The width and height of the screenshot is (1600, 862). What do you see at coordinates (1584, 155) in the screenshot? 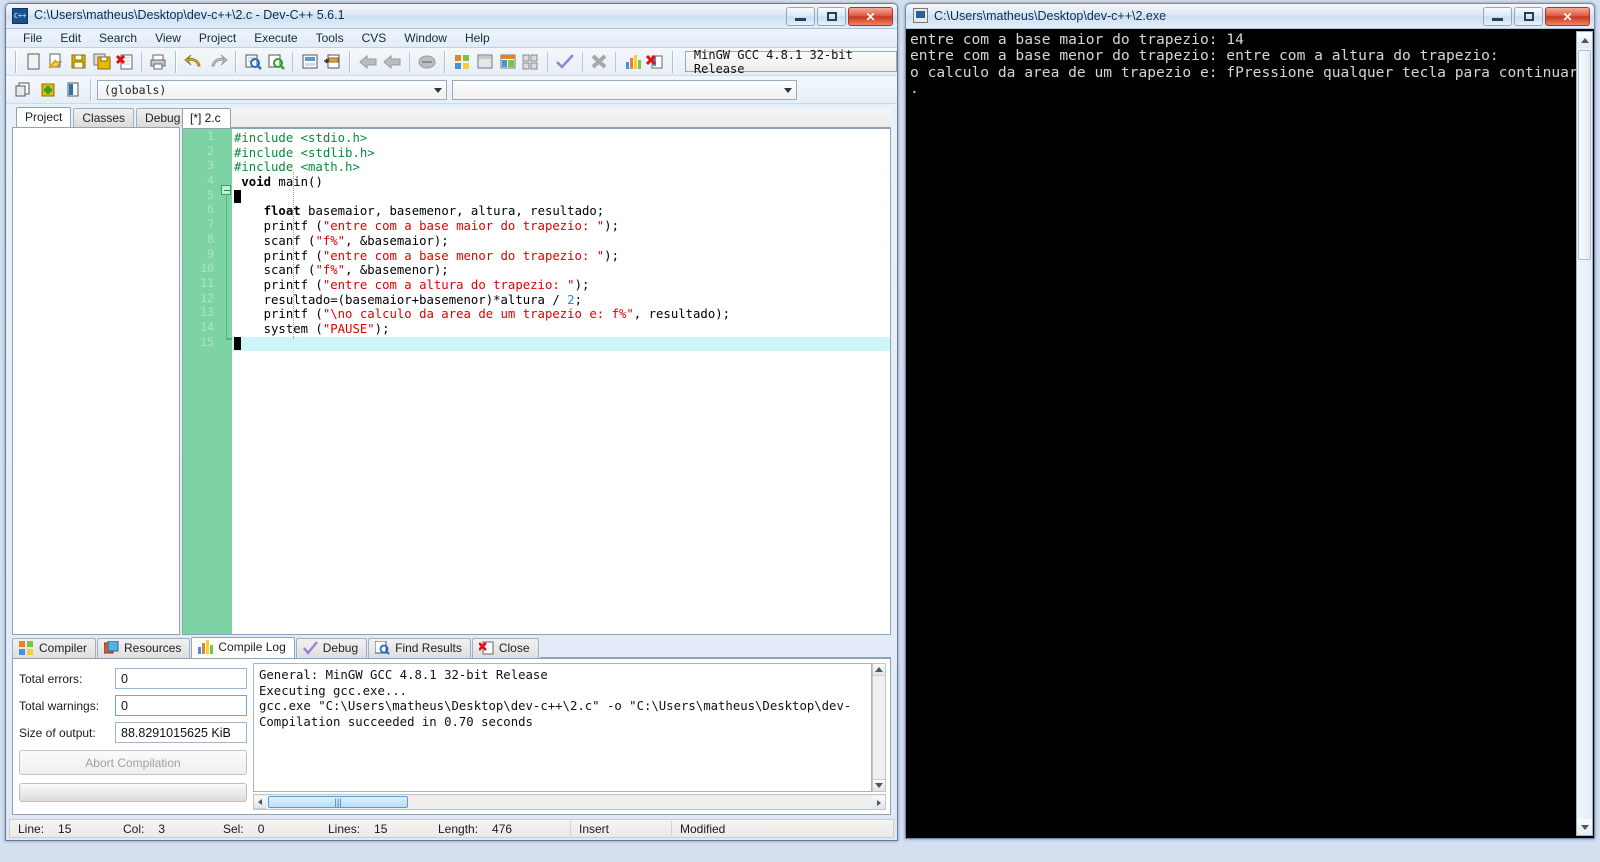
I see `console-scroll-thumb` at bounding box center [1584, 155].